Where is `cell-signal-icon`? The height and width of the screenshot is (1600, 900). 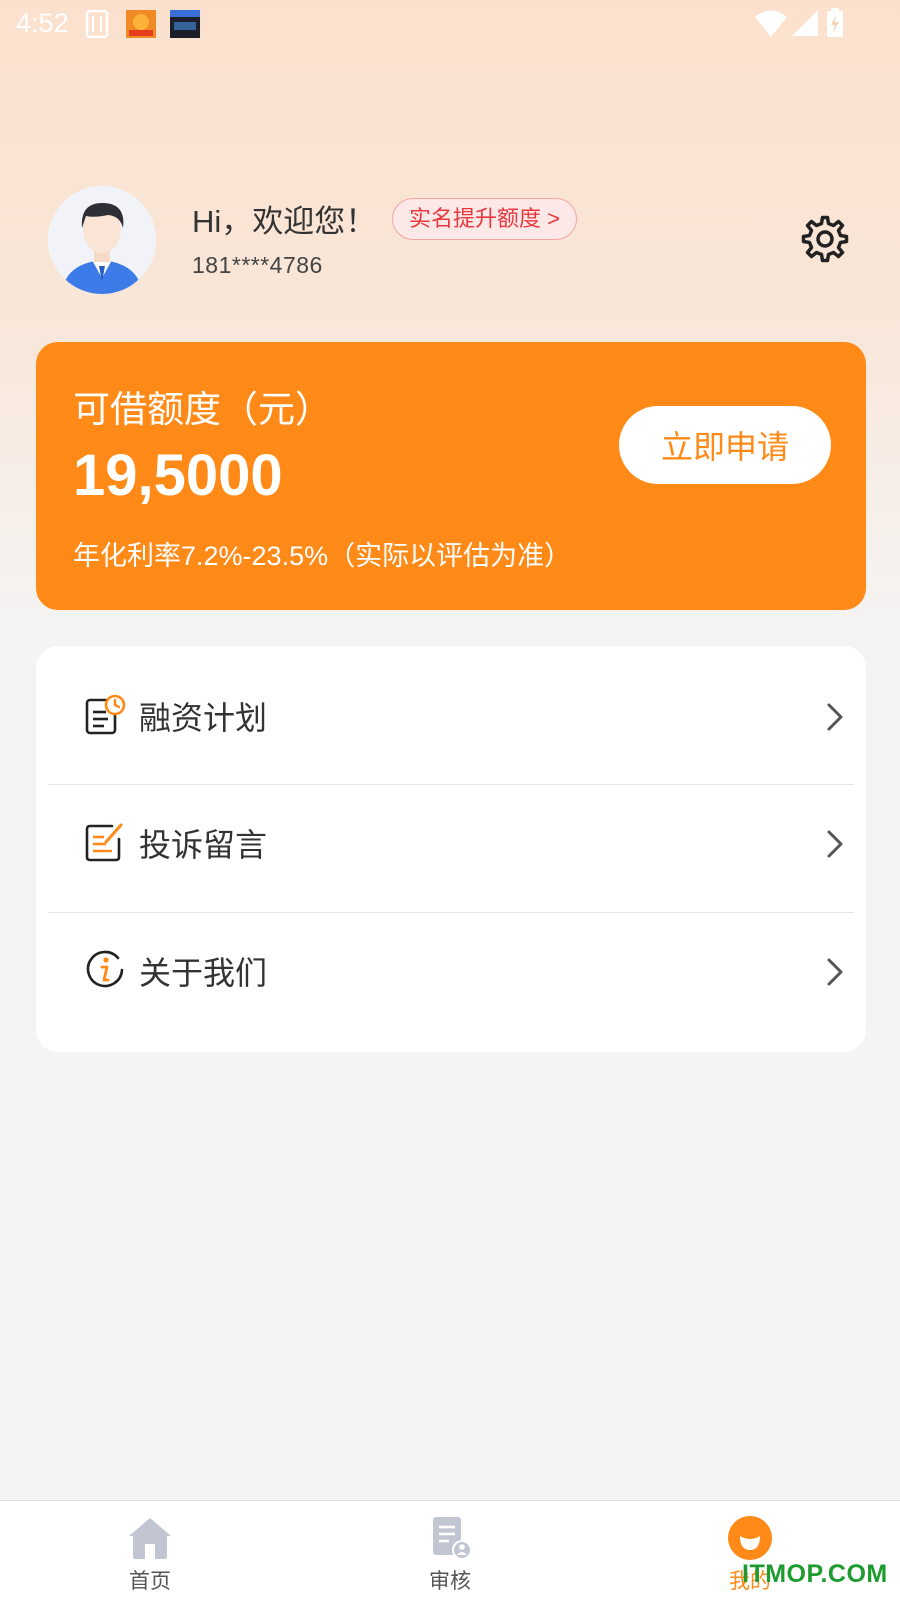 cell-signal-icon is located at coordinates (805, 23).